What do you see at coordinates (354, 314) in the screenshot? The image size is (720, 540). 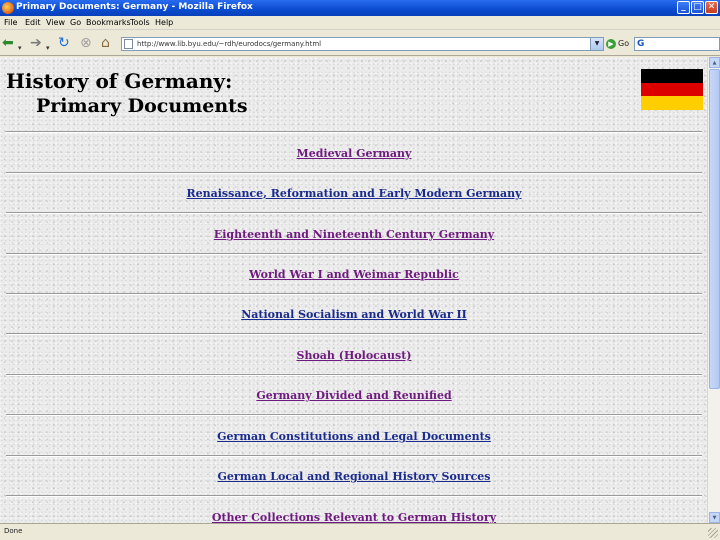 I see `link-national-socialism-ww2: National Socialism and World War II` at bounding box center [354, 314].